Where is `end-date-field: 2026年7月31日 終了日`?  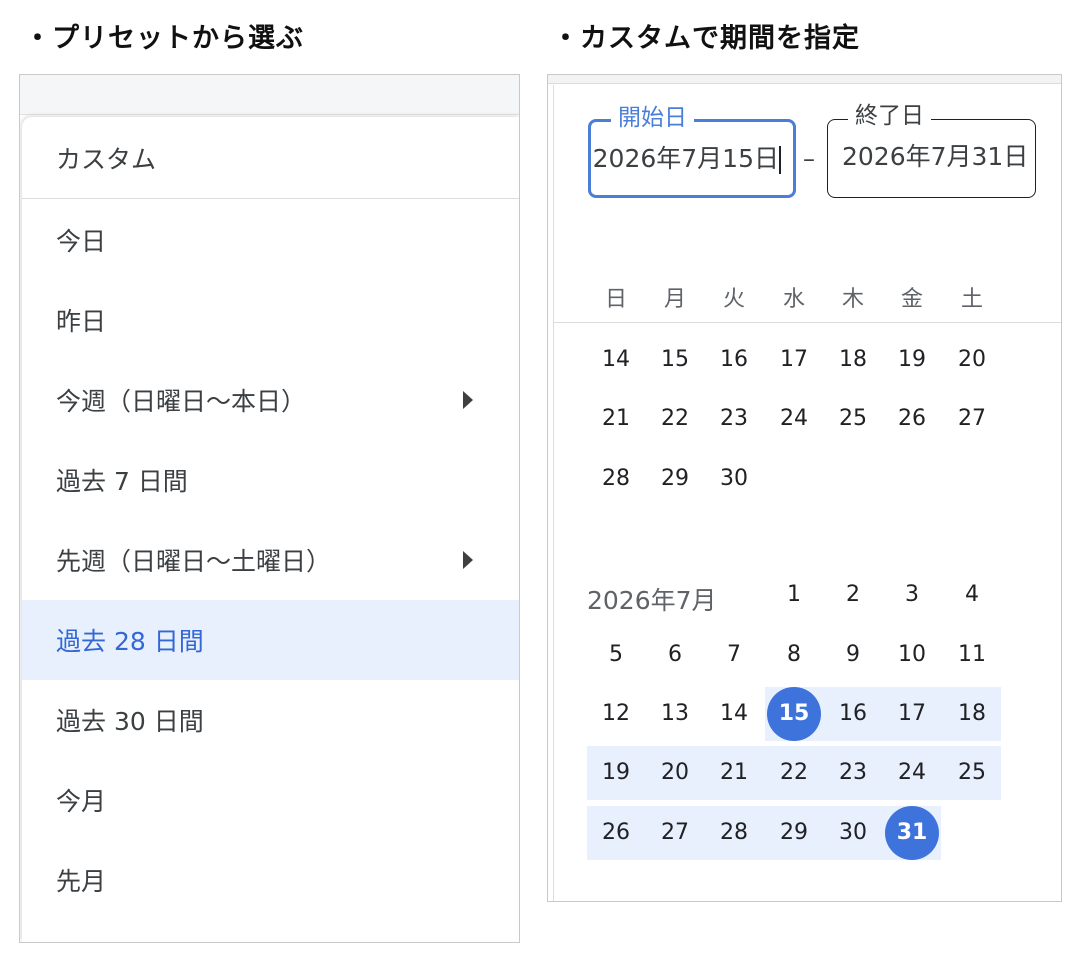 end-date-field: 2026年7月31日 終了日 is located at coordinates (931, 150).